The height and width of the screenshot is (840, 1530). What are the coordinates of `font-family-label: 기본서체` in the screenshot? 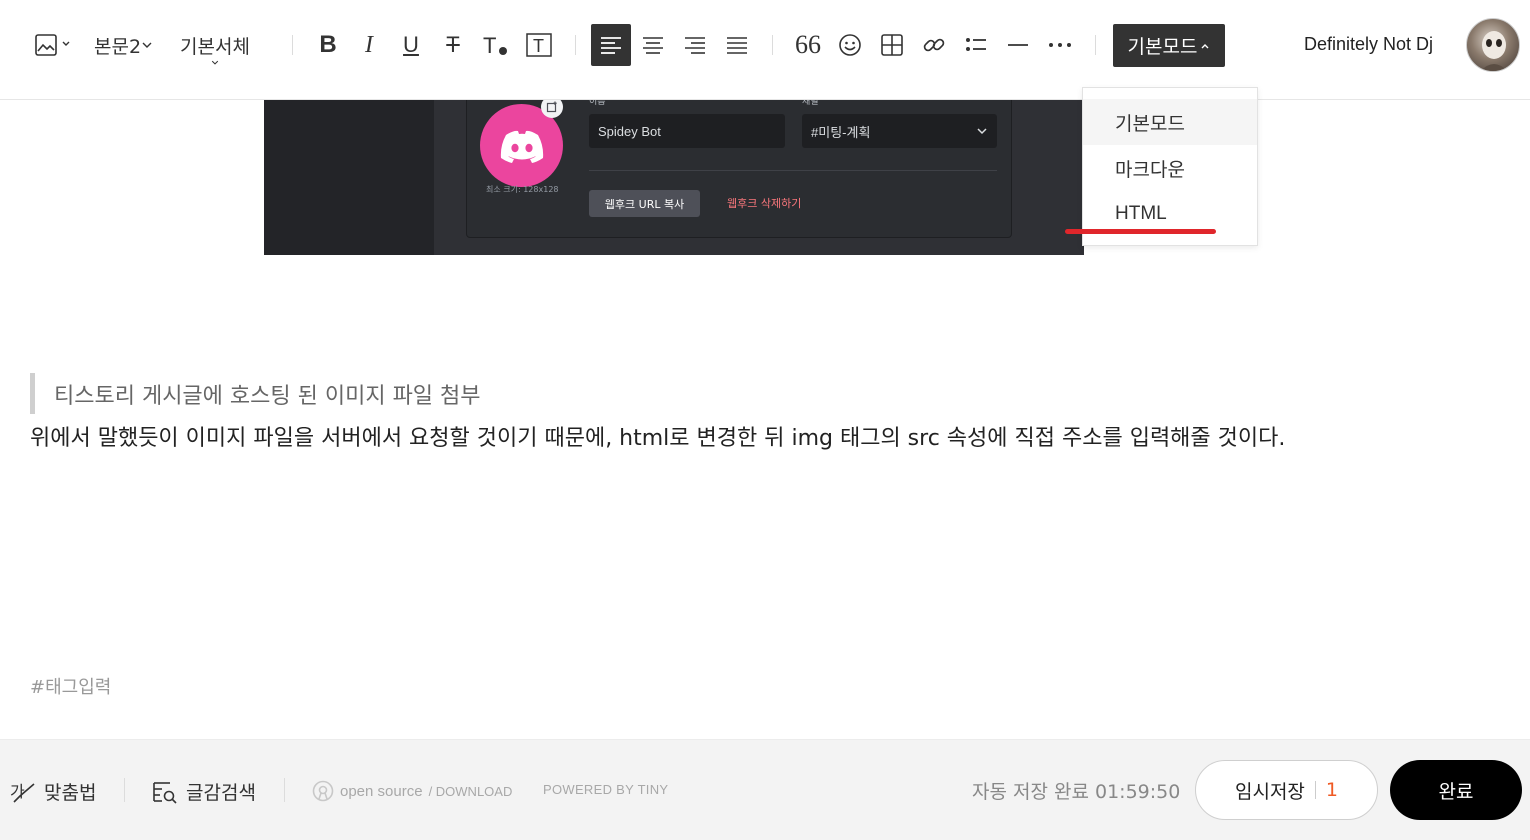 It's located at (215, 47).